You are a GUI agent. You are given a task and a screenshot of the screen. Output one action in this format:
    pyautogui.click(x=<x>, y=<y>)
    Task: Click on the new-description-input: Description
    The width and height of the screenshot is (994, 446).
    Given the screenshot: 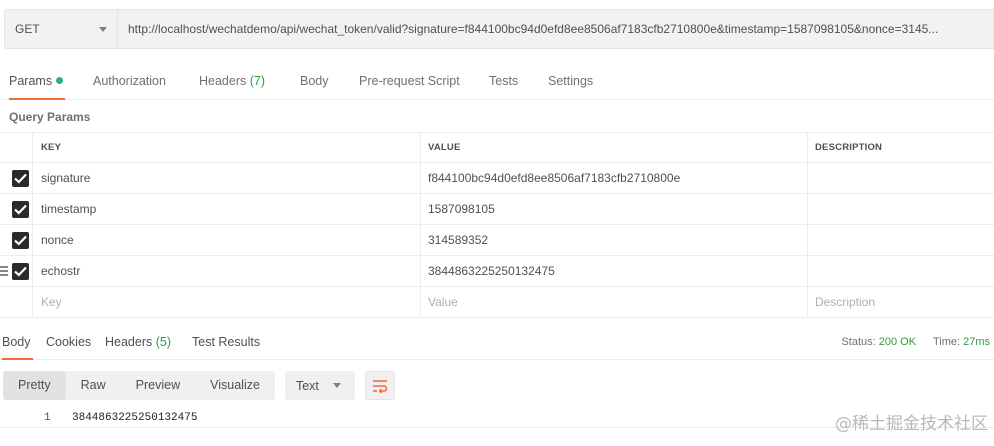 What is the action you would take?
    pyautogui.click(x=904, y=302)
    